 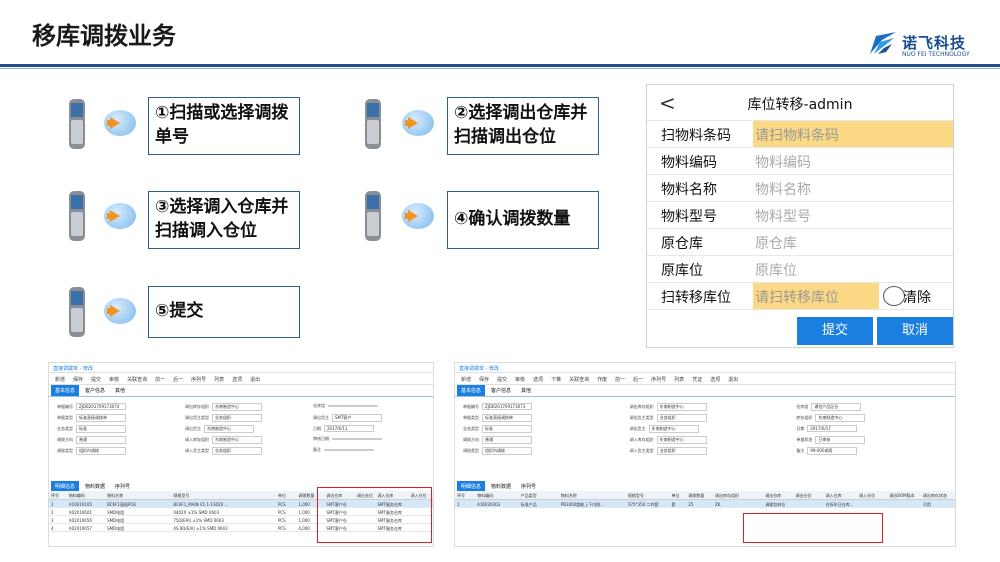 I want to click on form-label: 调出库存组织, so click(x=197, y=406).